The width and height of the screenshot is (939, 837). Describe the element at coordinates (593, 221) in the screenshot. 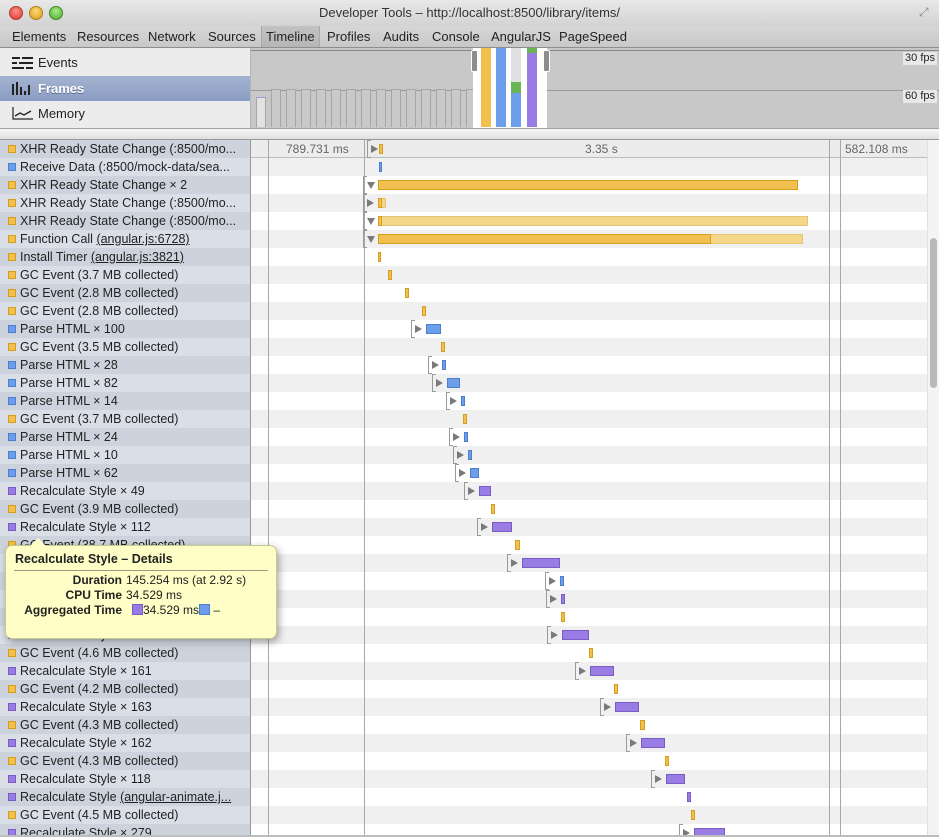

I see `record-bar-aggregate` at that location.